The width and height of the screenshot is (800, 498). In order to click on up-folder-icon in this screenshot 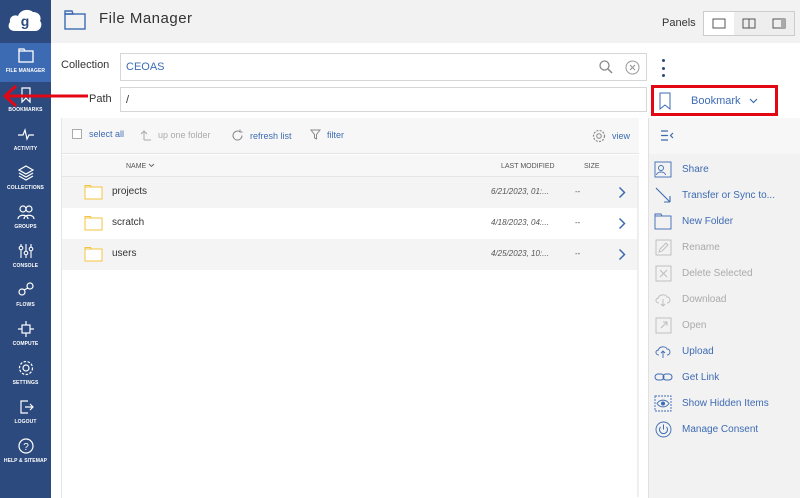, I will do `click(145, 135)`.